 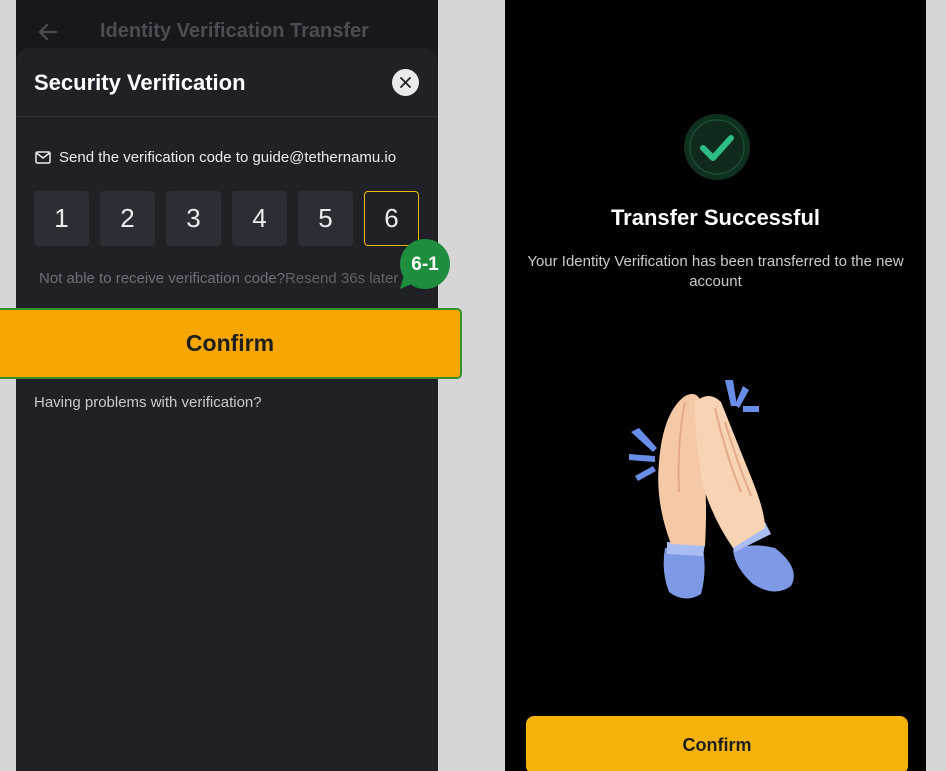 I want to click on close-button, so click(x=405, y=82).